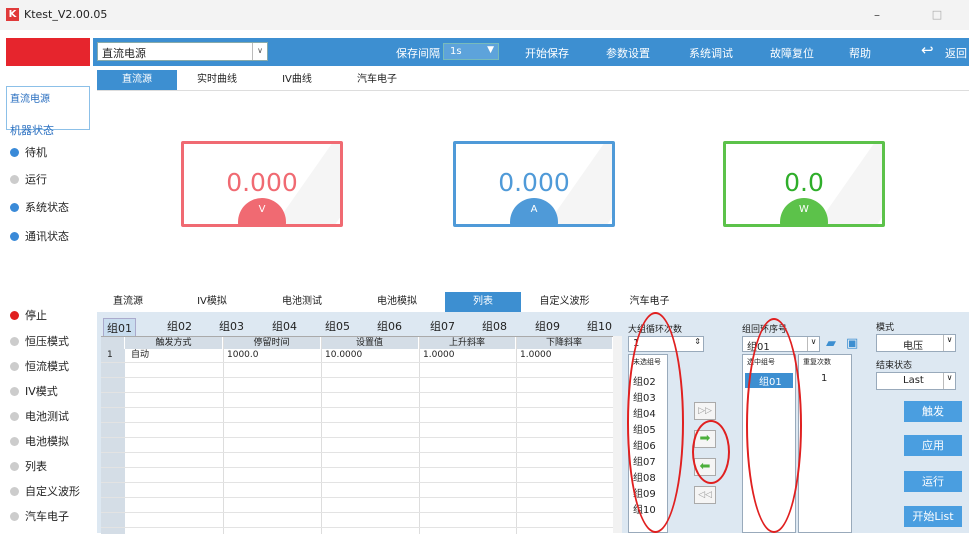  I want to click on voltage-gauge: 0.000 V, so click(262, 184).